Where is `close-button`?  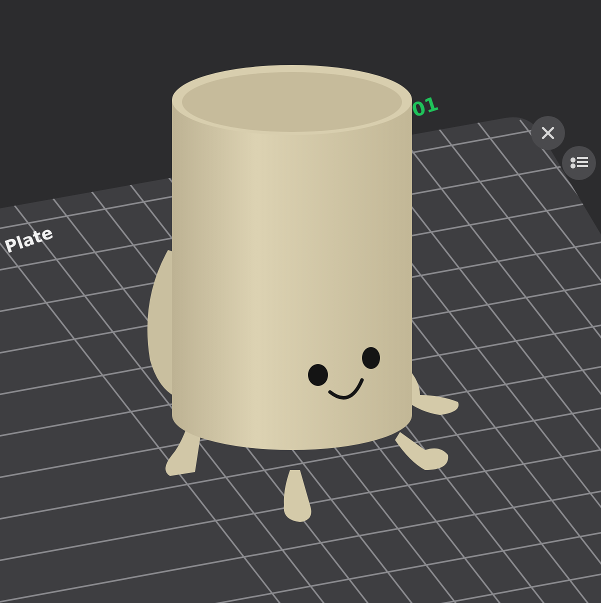
close-button is located at coordinates (548, 133).